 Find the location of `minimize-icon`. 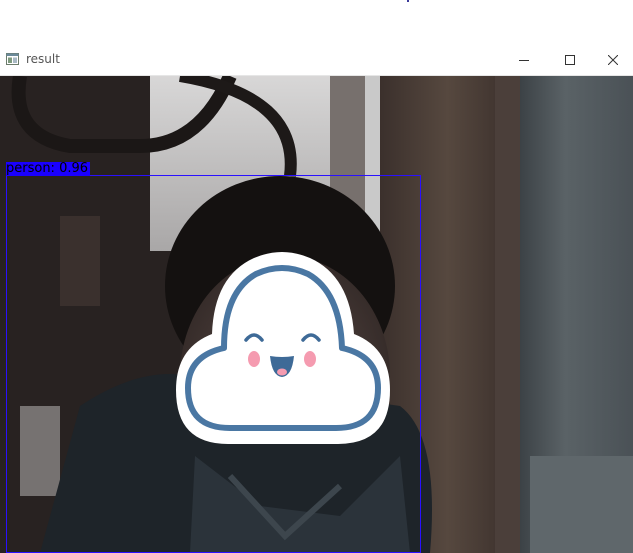

minimize-icon is located at coordinates (524, 60).